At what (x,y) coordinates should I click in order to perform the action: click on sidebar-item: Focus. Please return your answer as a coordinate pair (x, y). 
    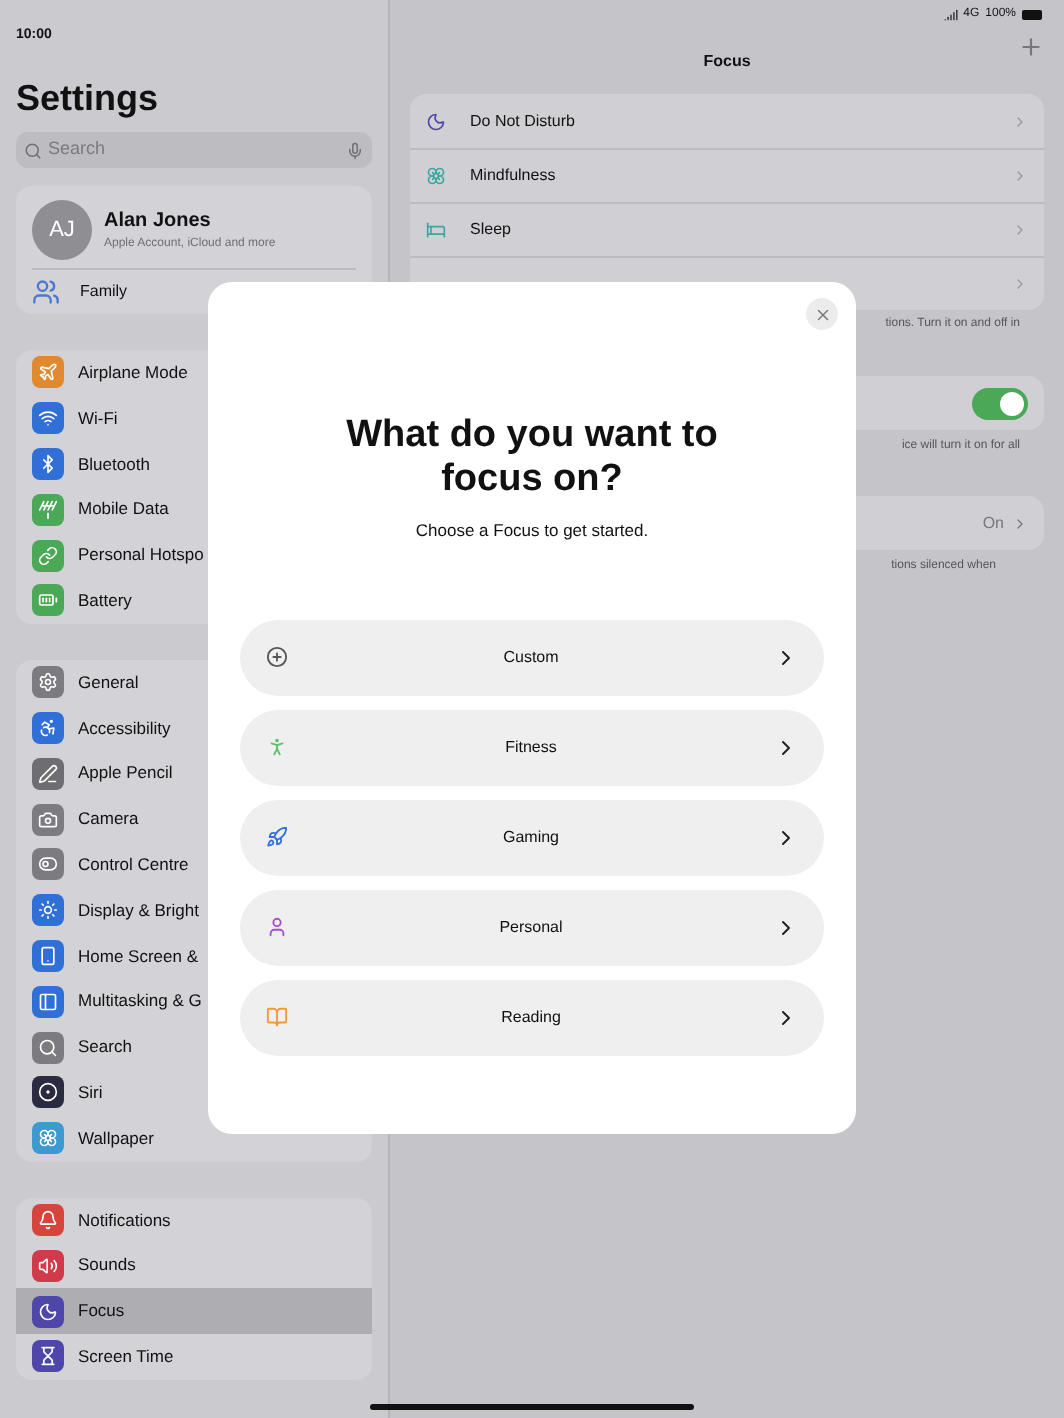
    Looking at the image, I should click on (194, 1311).